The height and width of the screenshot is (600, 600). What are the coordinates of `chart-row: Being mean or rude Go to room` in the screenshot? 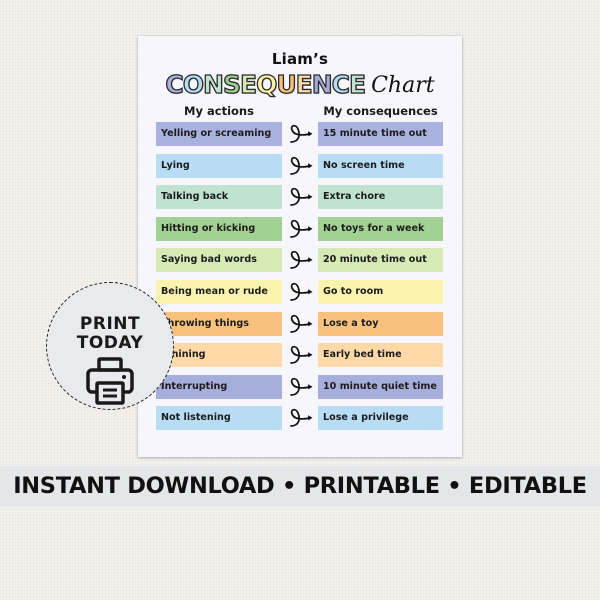 It's located at (300, 292).